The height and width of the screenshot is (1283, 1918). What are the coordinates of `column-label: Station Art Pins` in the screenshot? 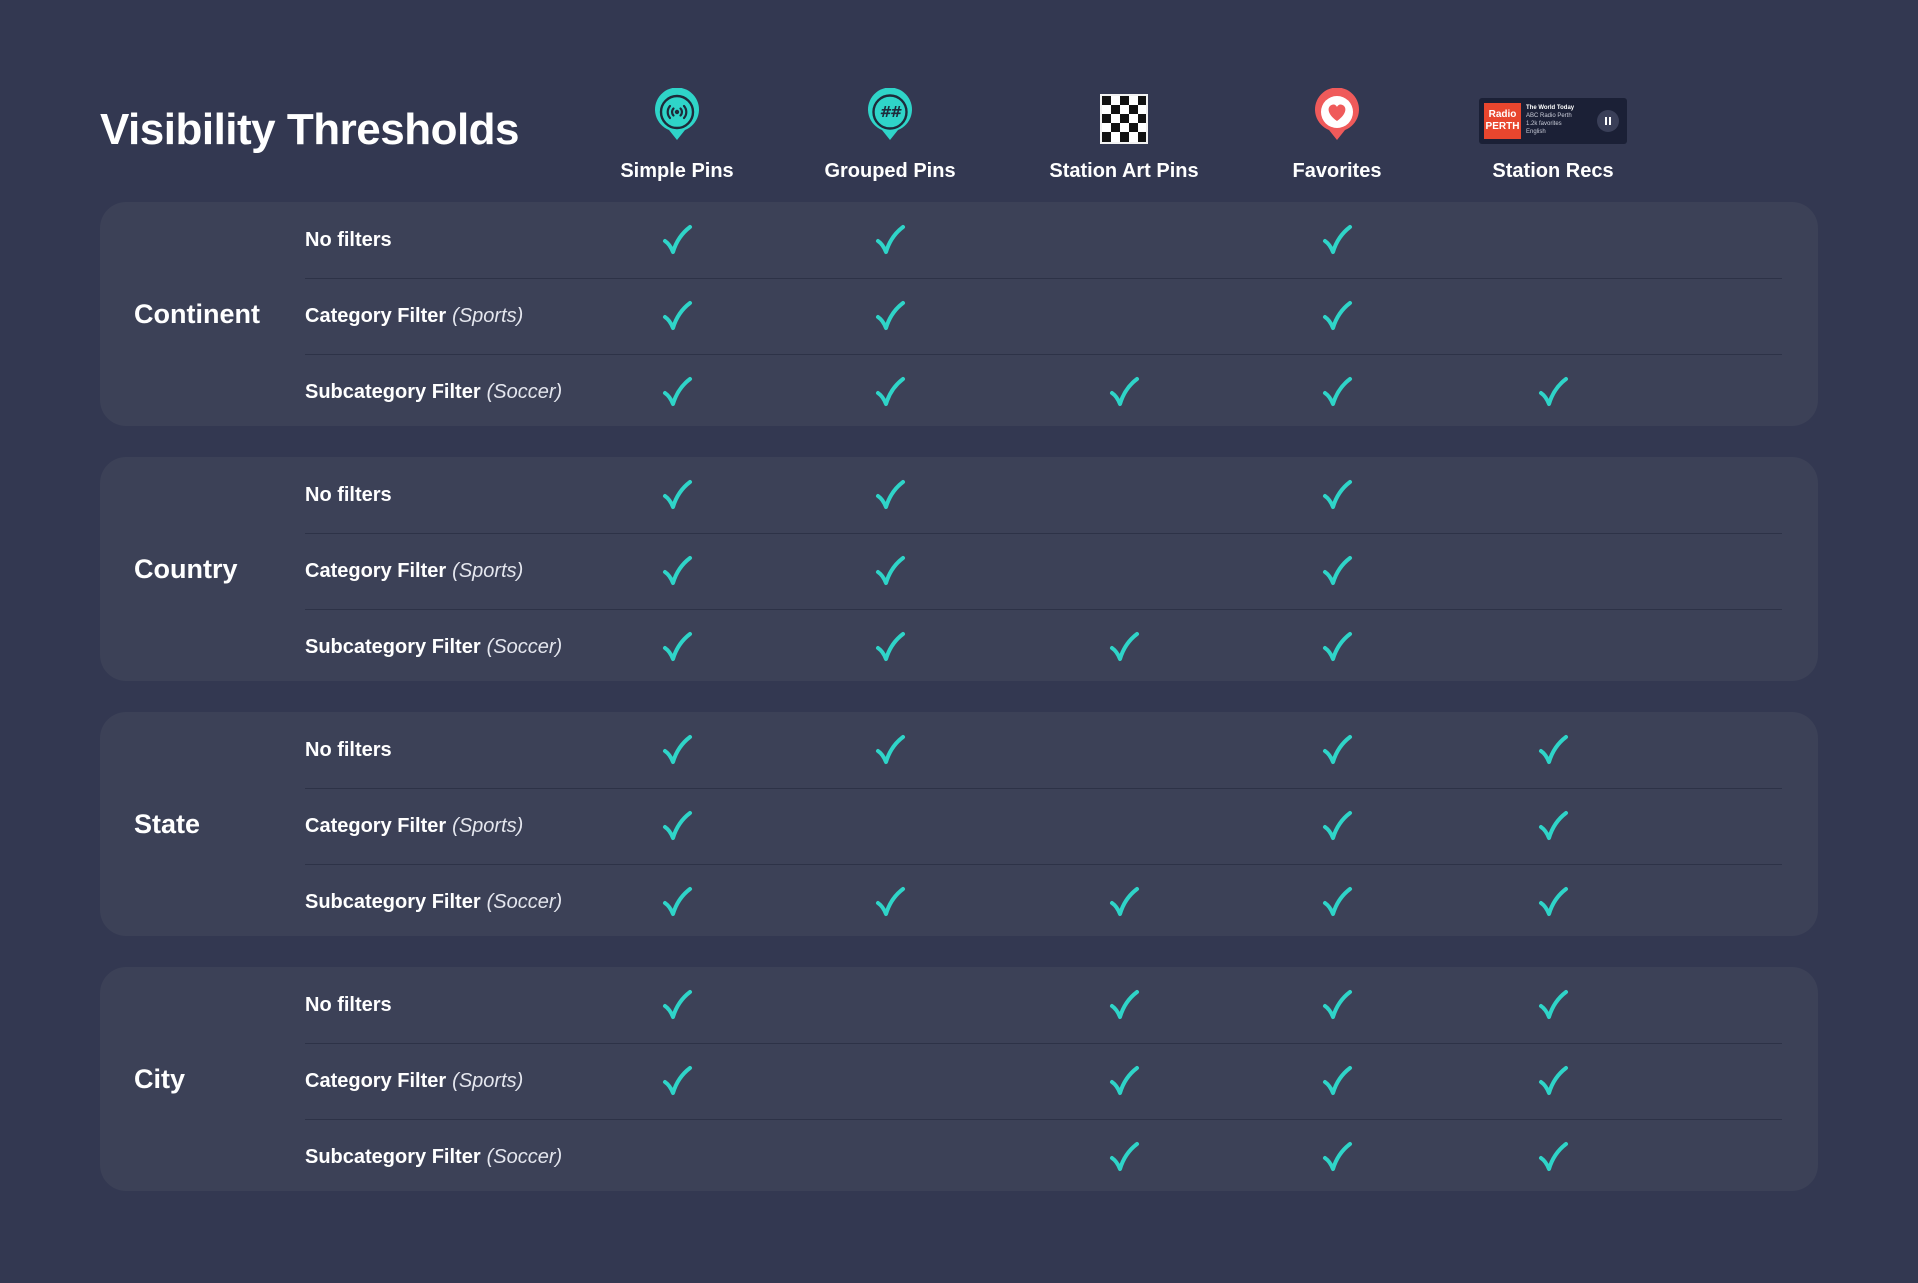 It's located at (1124, 171).